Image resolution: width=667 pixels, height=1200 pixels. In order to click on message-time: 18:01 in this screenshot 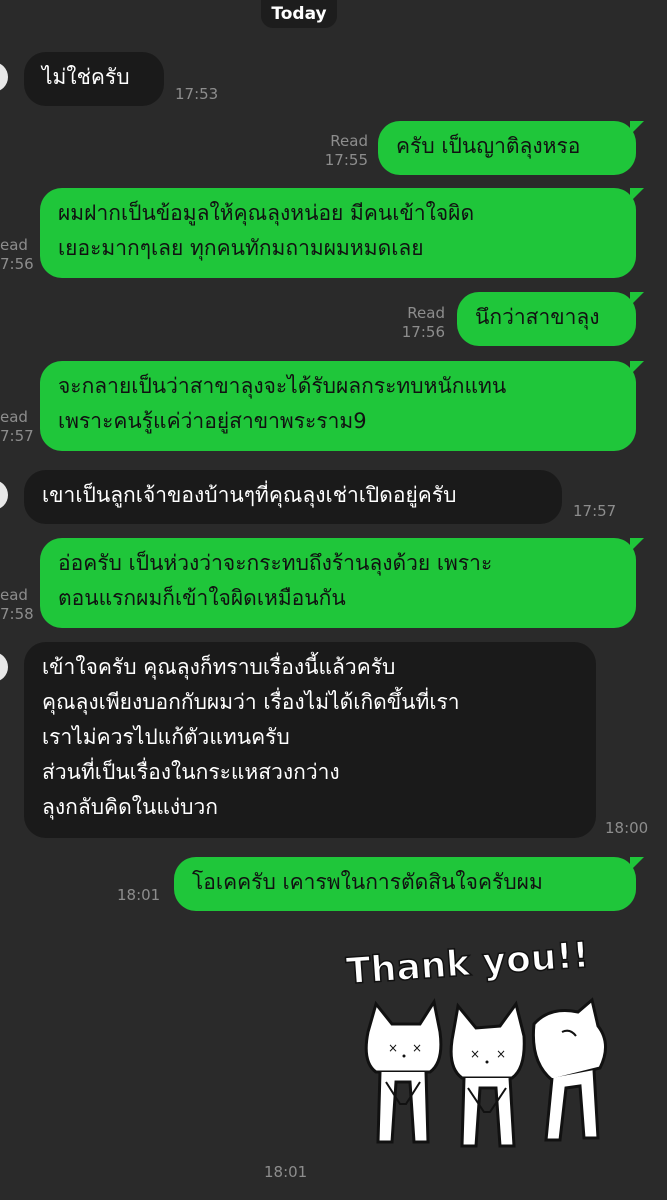, I will do `click(139, 895)`.